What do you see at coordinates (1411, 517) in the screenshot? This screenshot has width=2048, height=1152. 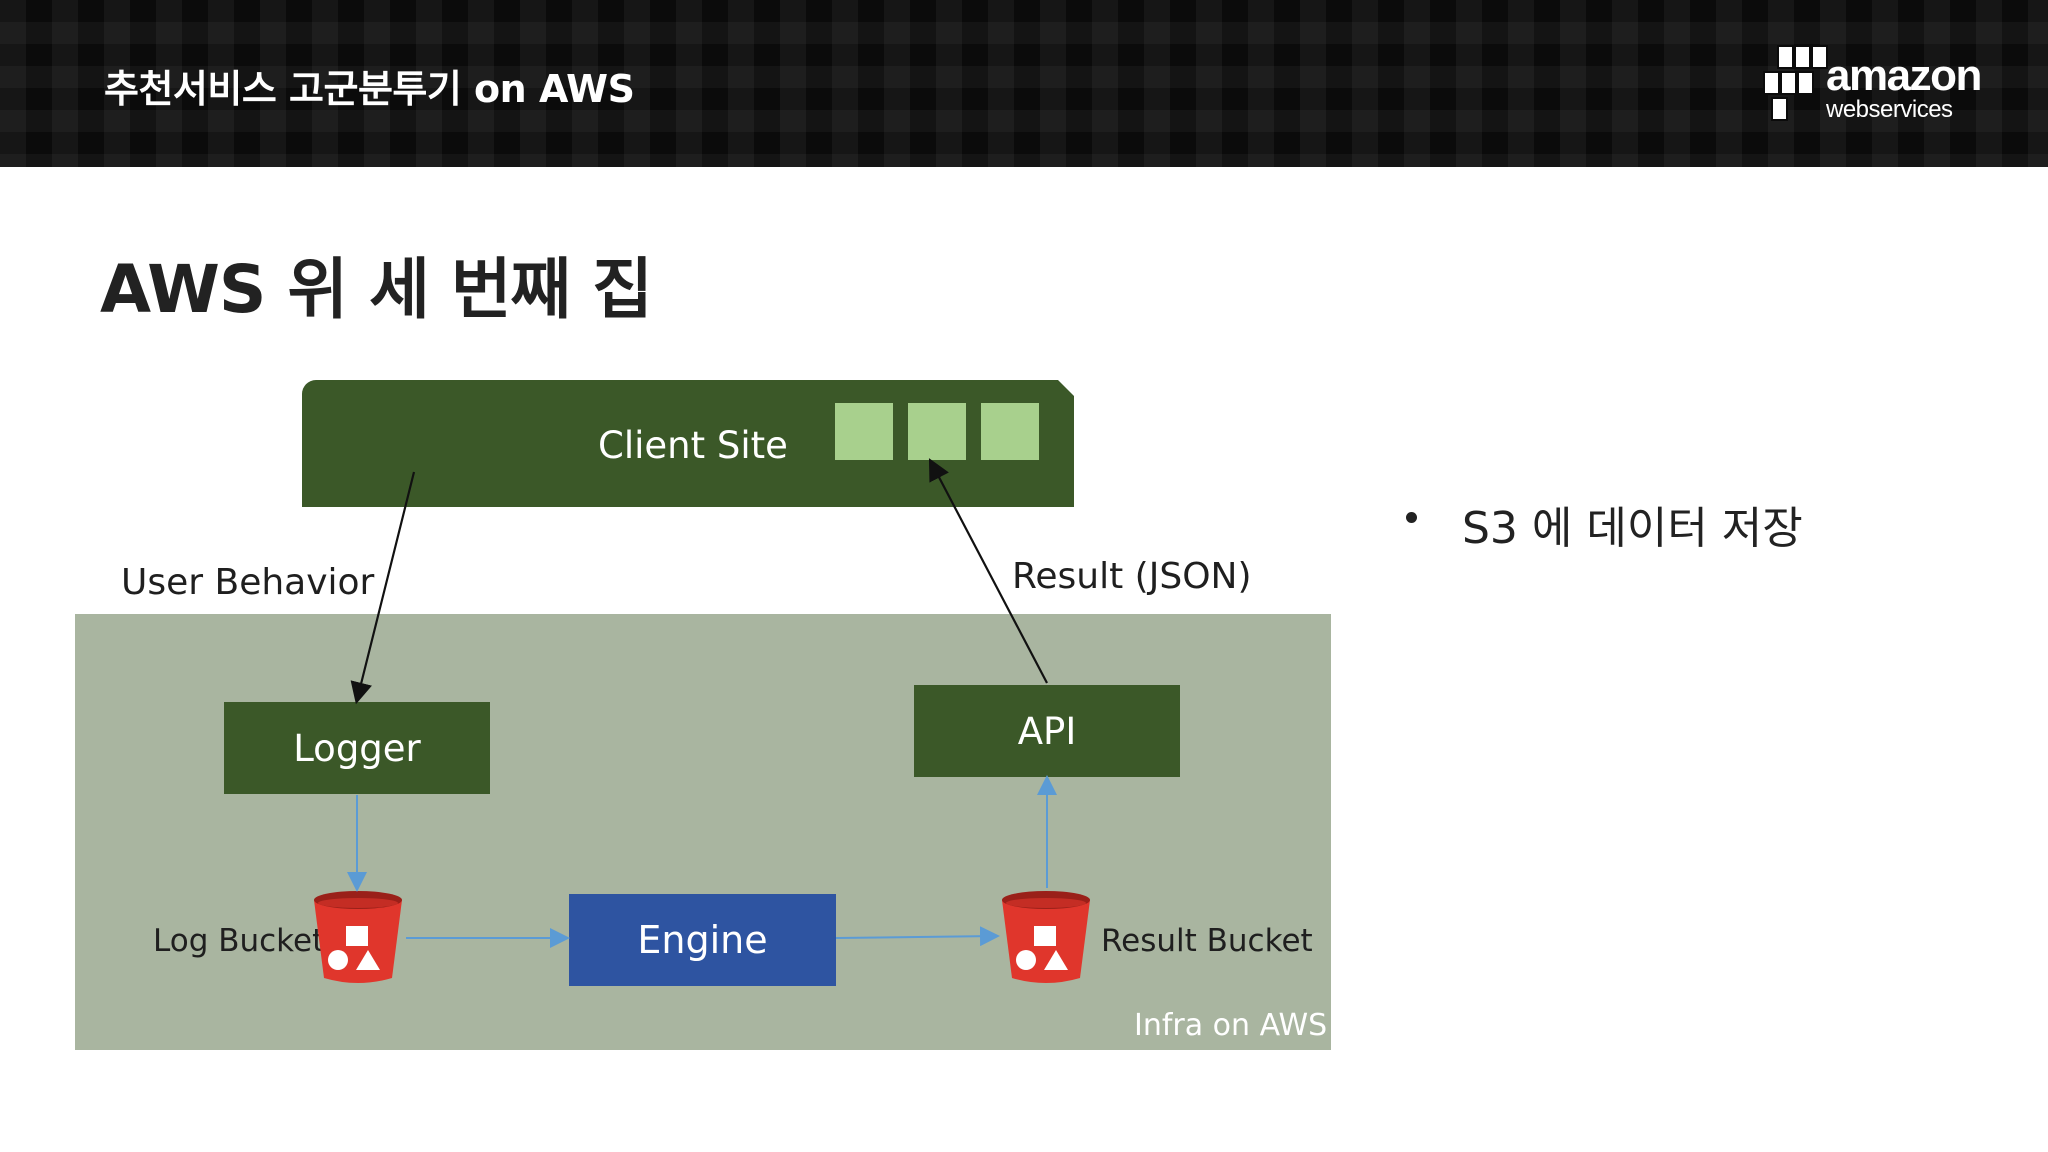 I see `bullet-dot` at bounding box center [1411, 517].